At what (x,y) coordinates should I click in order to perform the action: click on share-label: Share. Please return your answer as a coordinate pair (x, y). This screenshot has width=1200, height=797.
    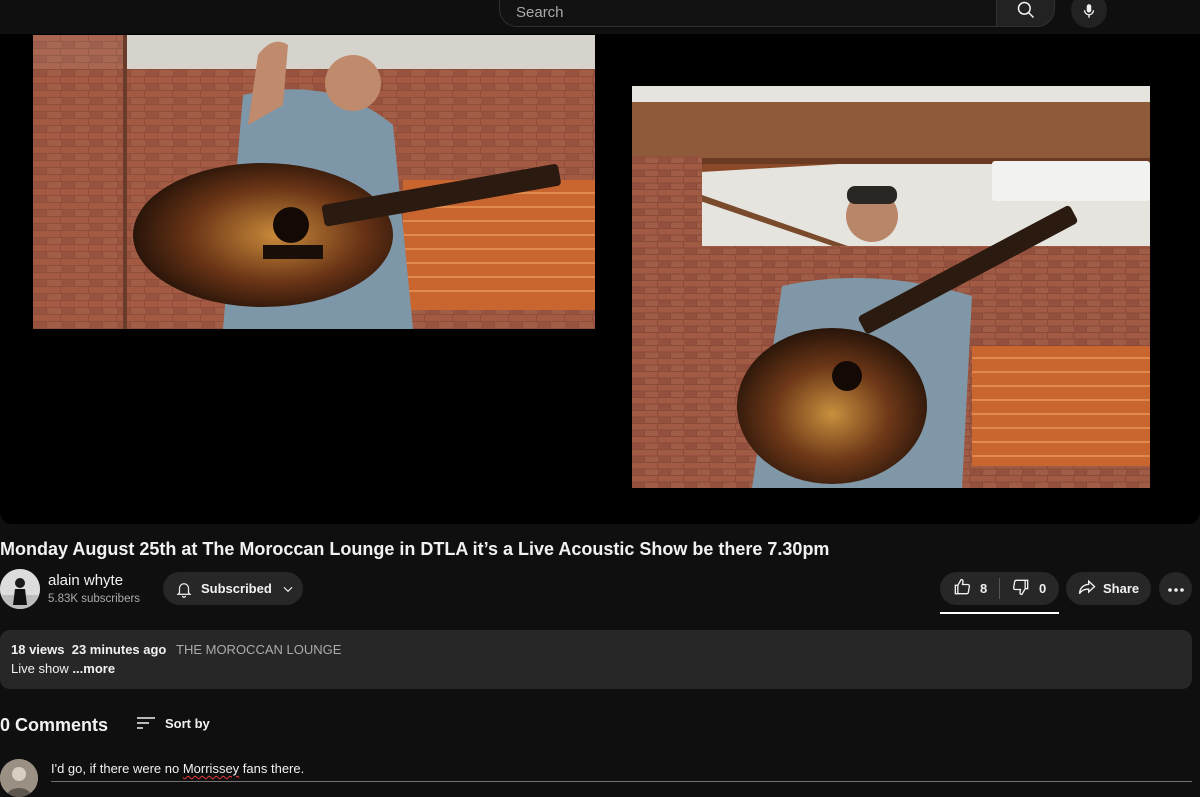
    Looking at the image, I should click on (1121, 588).